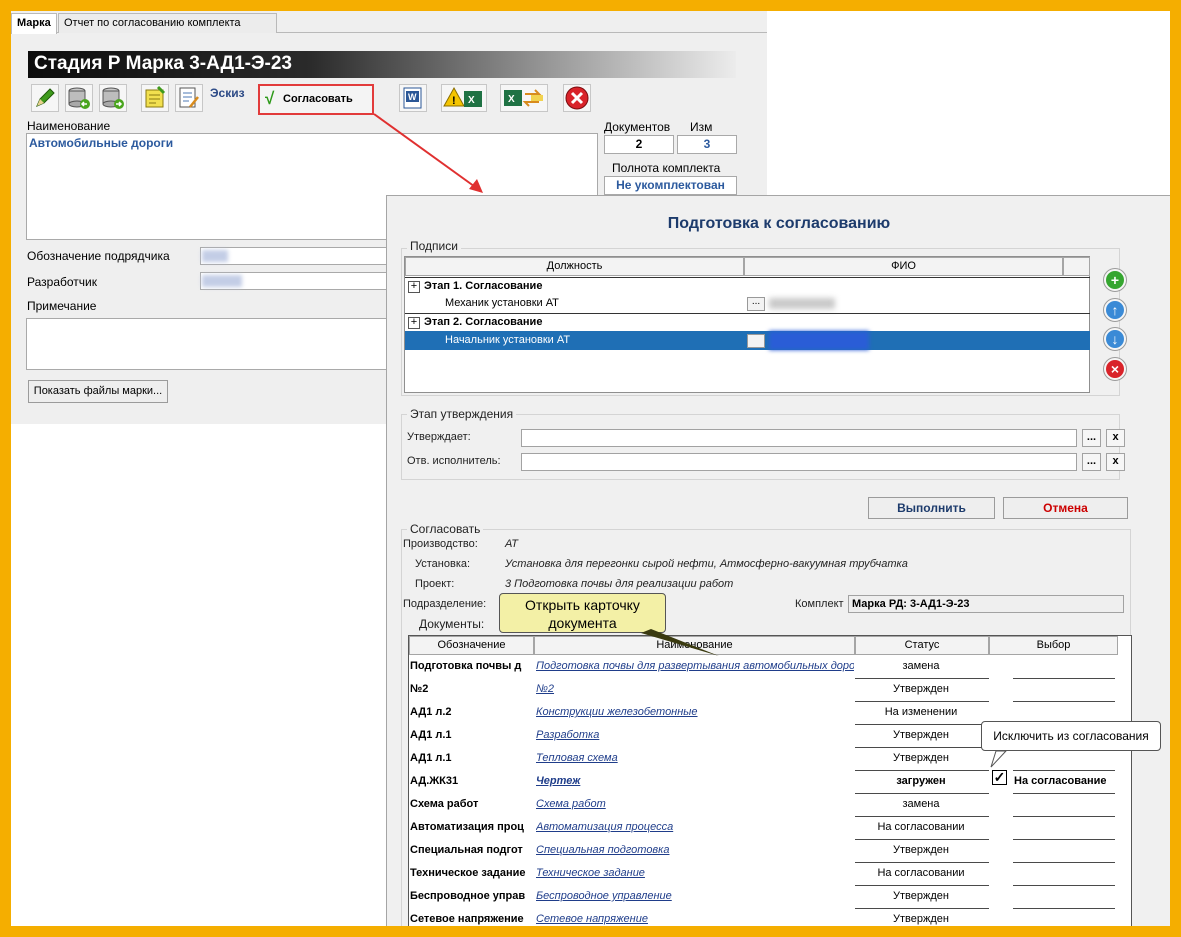 Image resolution: width=1181 pixels, height=937 pixels. Describe the element at coordinates (476, 186) in the screenshot. I see `arrow-head-red` at that location.